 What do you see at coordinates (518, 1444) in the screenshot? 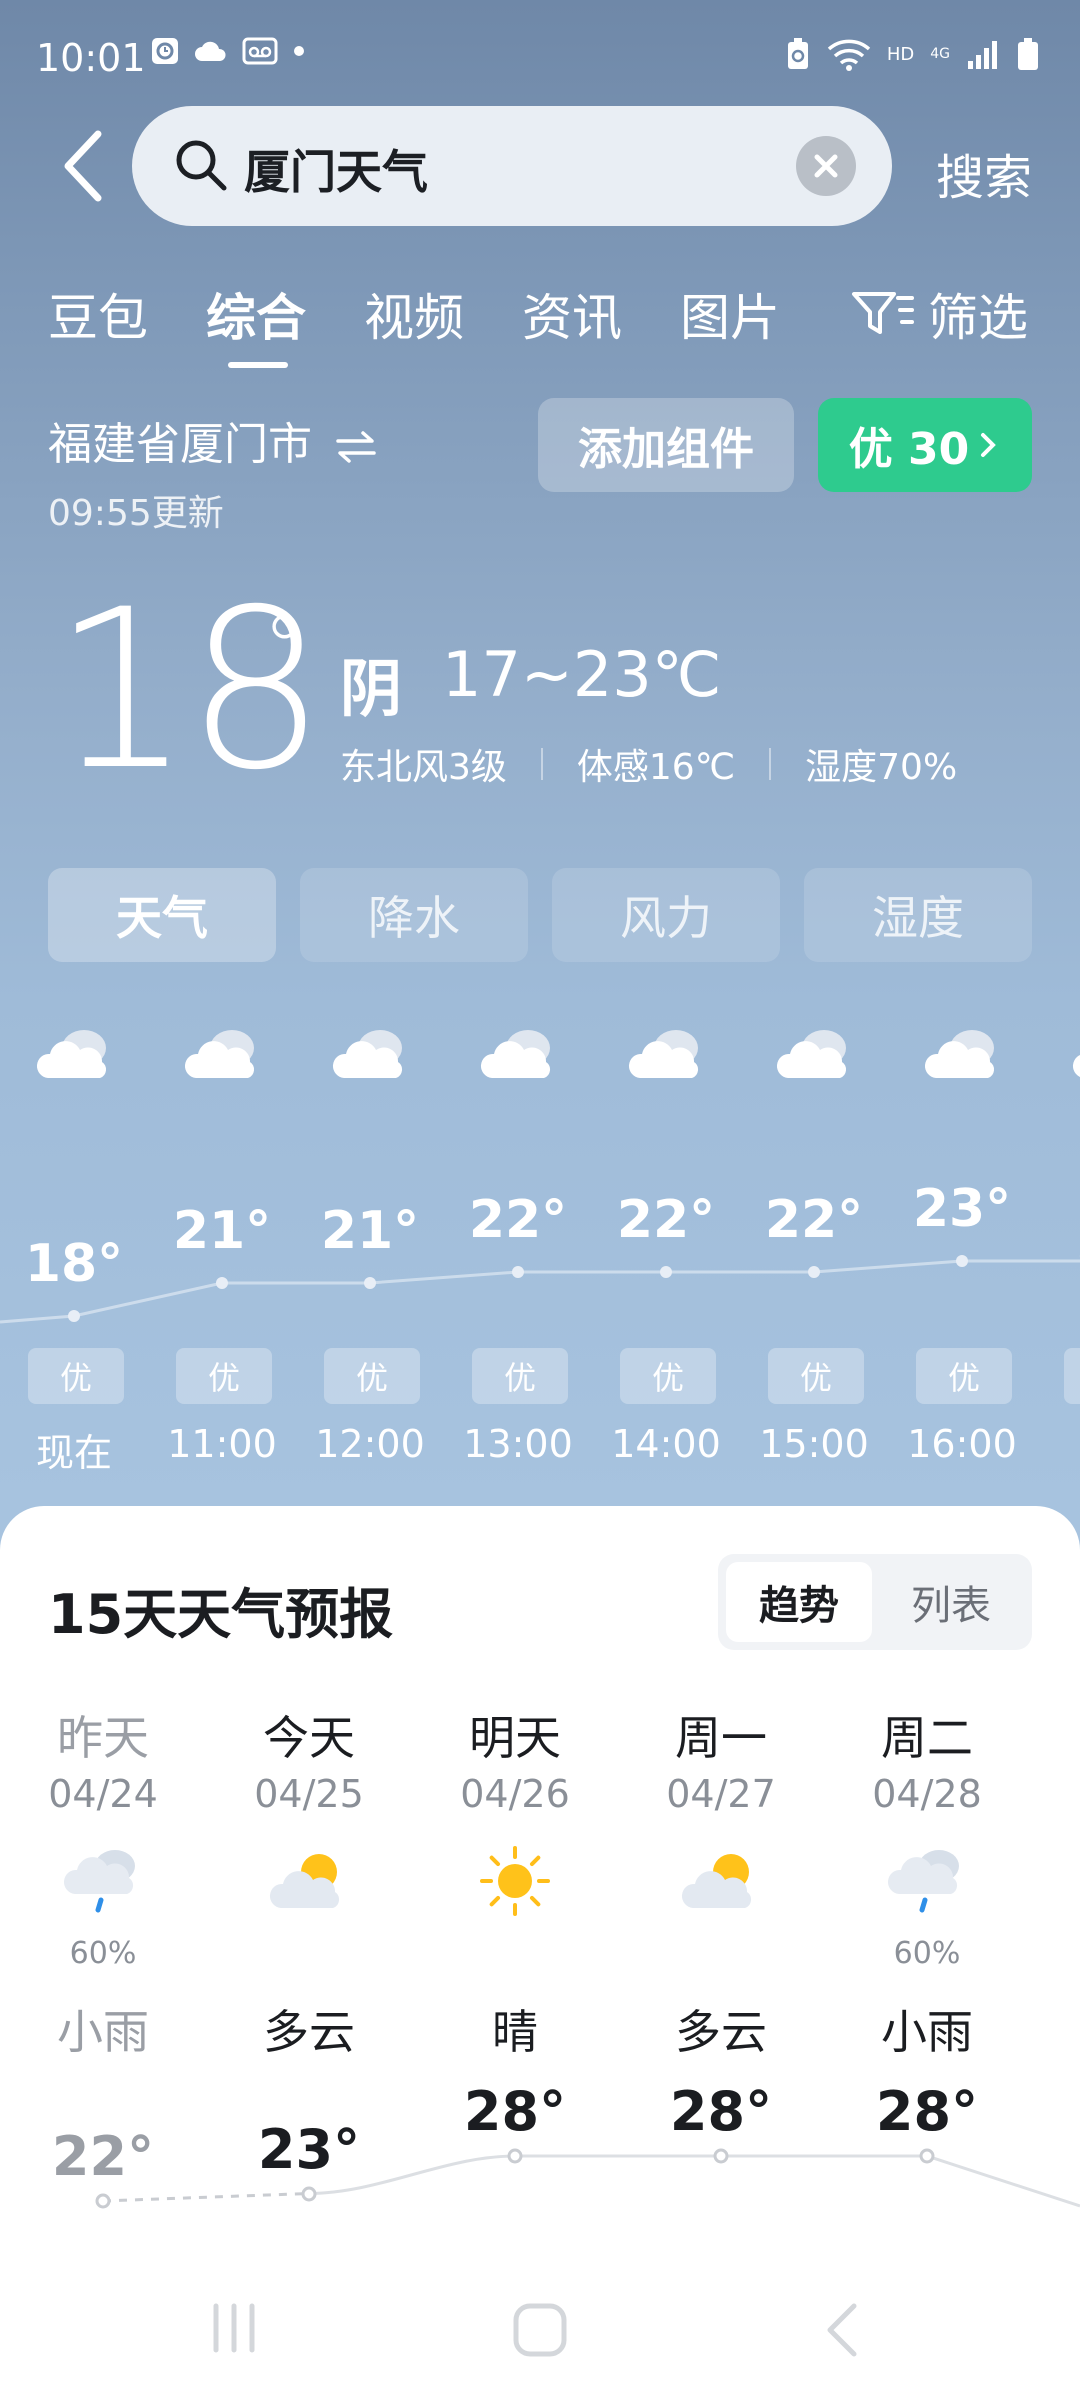
I see `hourly-time: 13:00` at bounding box center [518, 1444].